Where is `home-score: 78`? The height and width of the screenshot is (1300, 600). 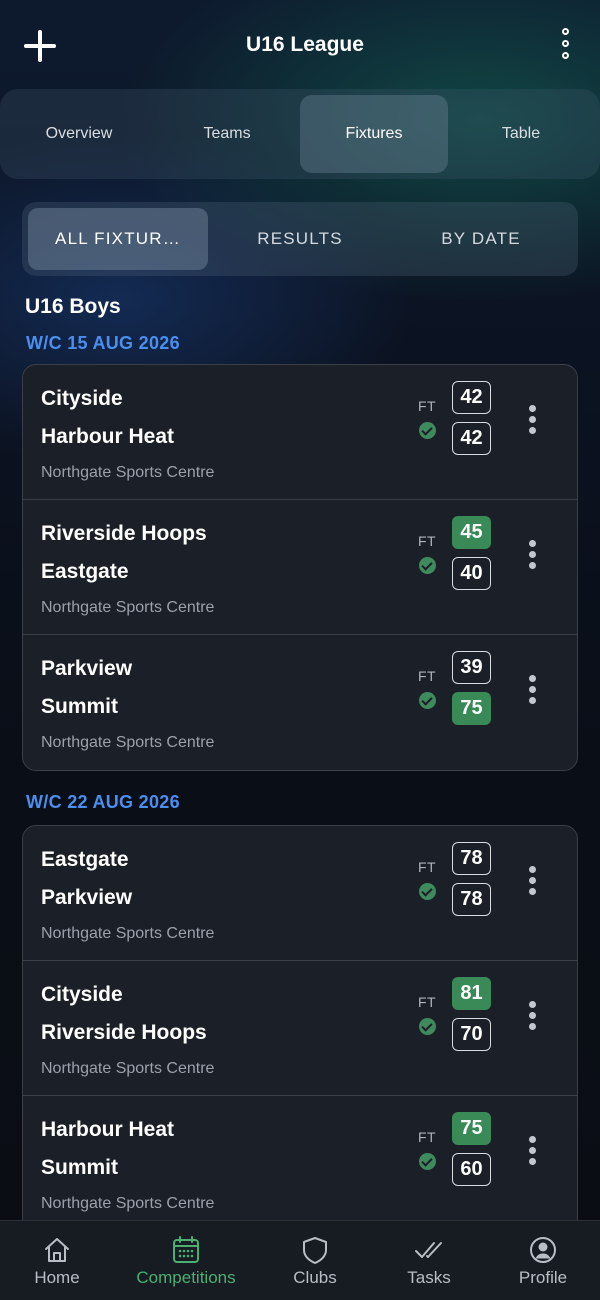 home-score: 78 is located at coordinates (471, 858).